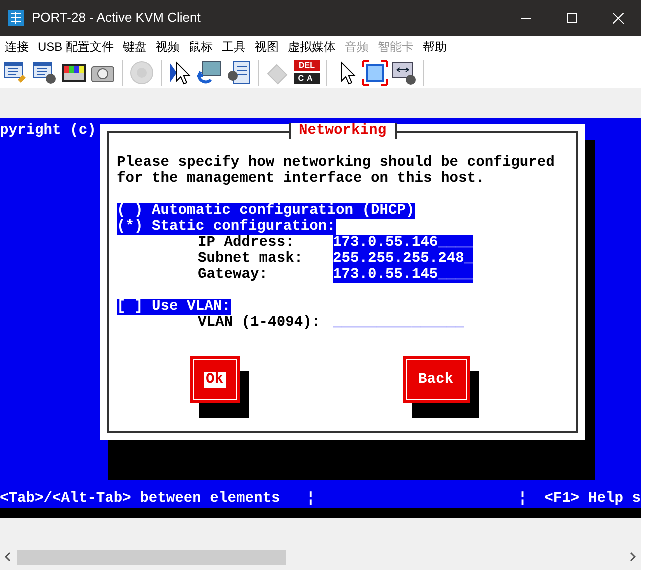 Image resolution: width=646 pixels, height=570 pixels. Describe the element at coordinates (215, 379) in the screenshot. I see `dialog-button: Ok` at that location.